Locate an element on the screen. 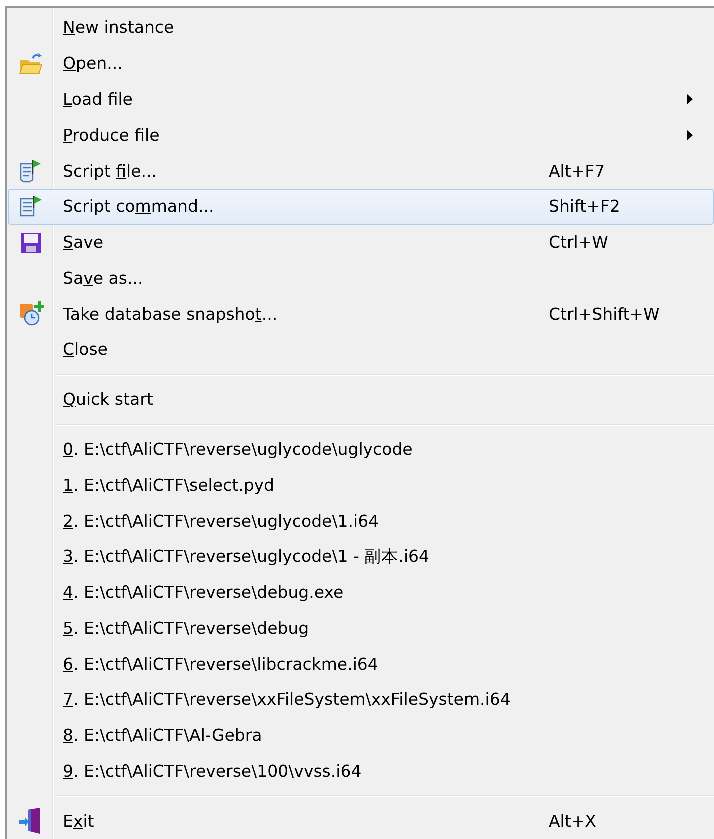  menu-item: New instance is located at coordinates (361, 28).